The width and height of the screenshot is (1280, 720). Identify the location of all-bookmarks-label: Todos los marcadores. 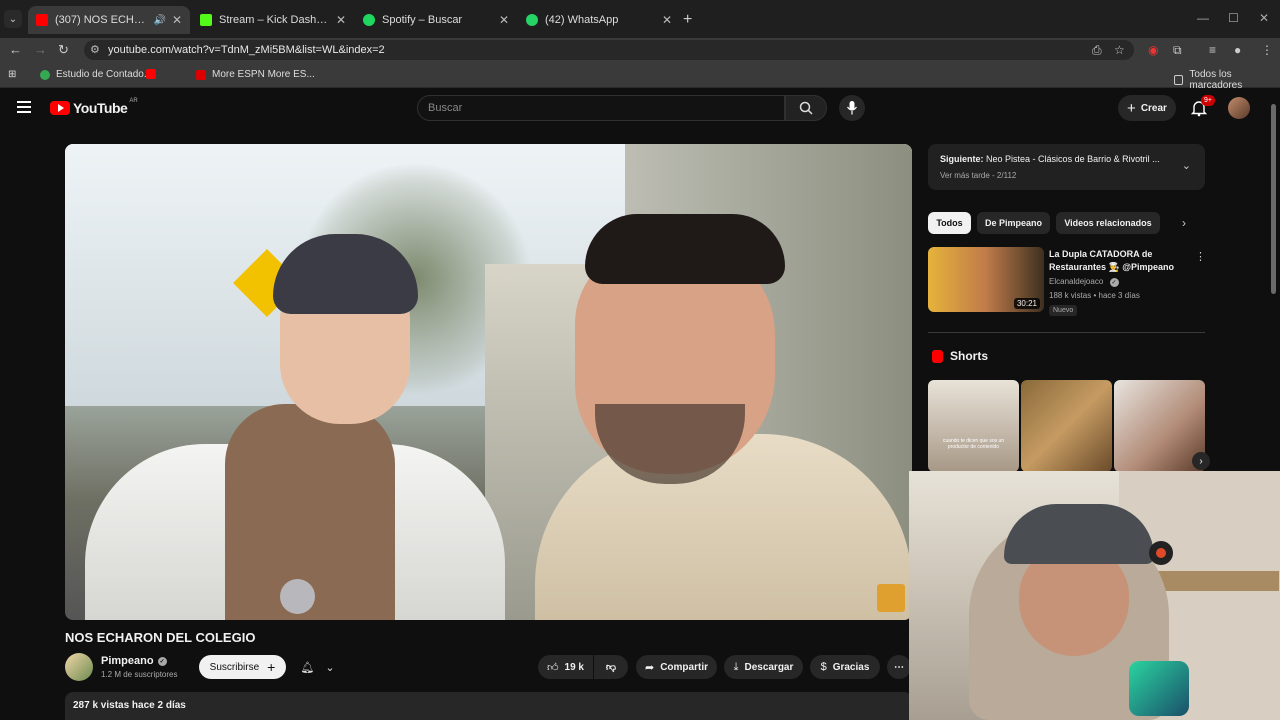
(1216, 80).